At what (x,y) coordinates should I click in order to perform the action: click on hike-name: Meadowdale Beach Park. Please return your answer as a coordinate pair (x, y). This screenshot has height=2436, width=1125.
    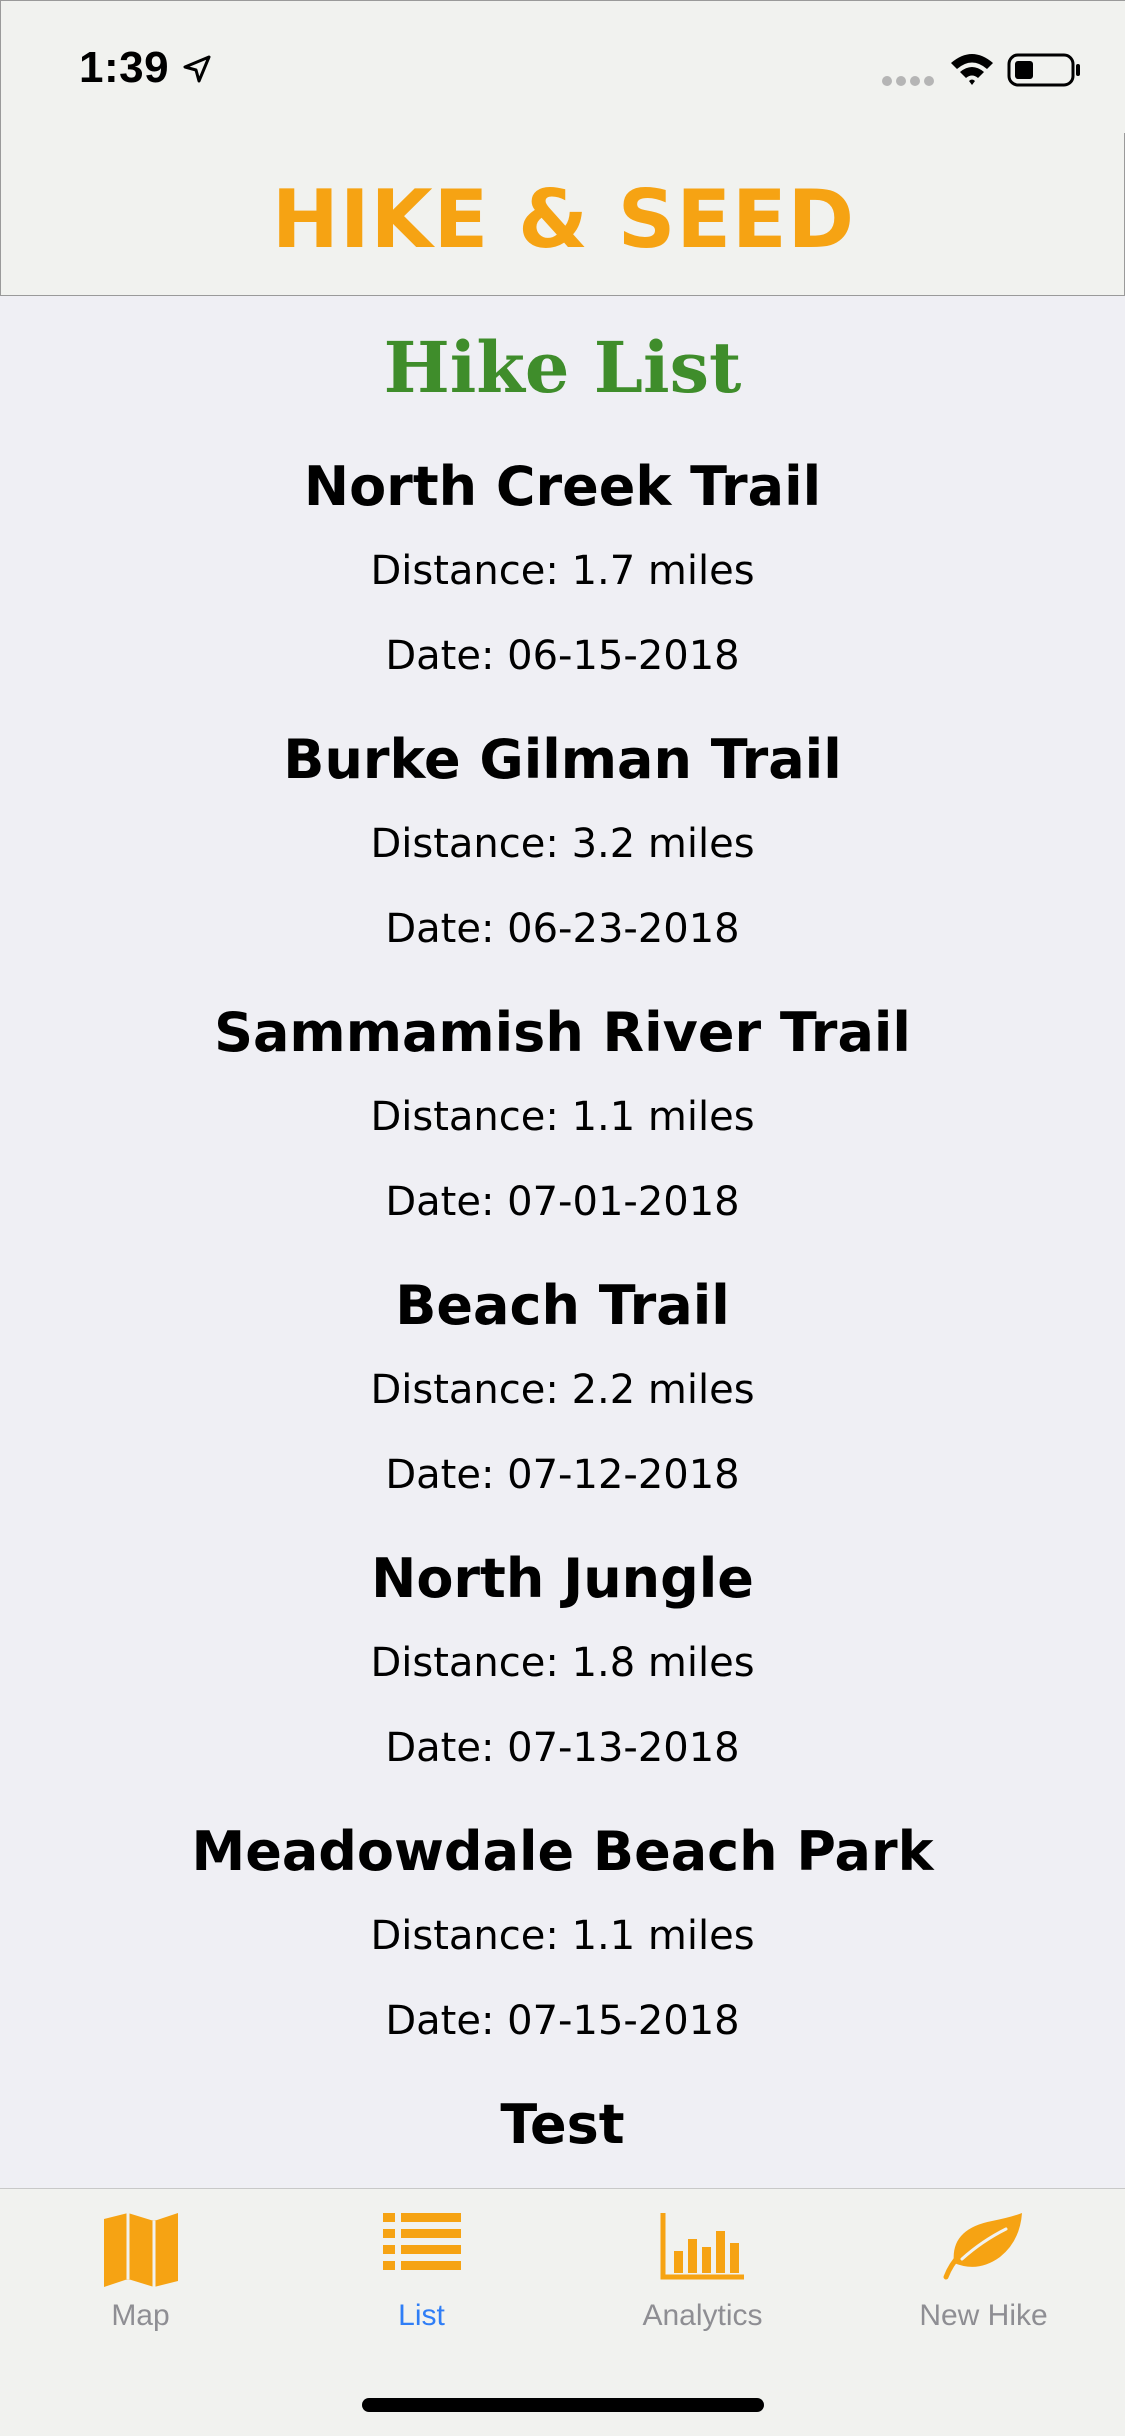
    Looking at the image, I should click on (562, 1851).